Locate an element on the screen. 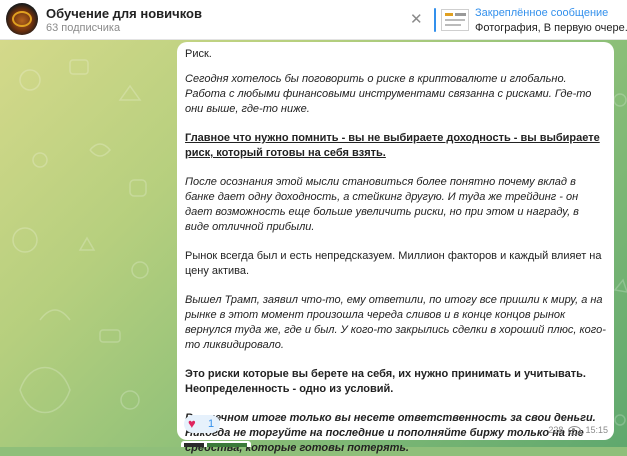  channel-avatar is located at coordinates (22, 19).